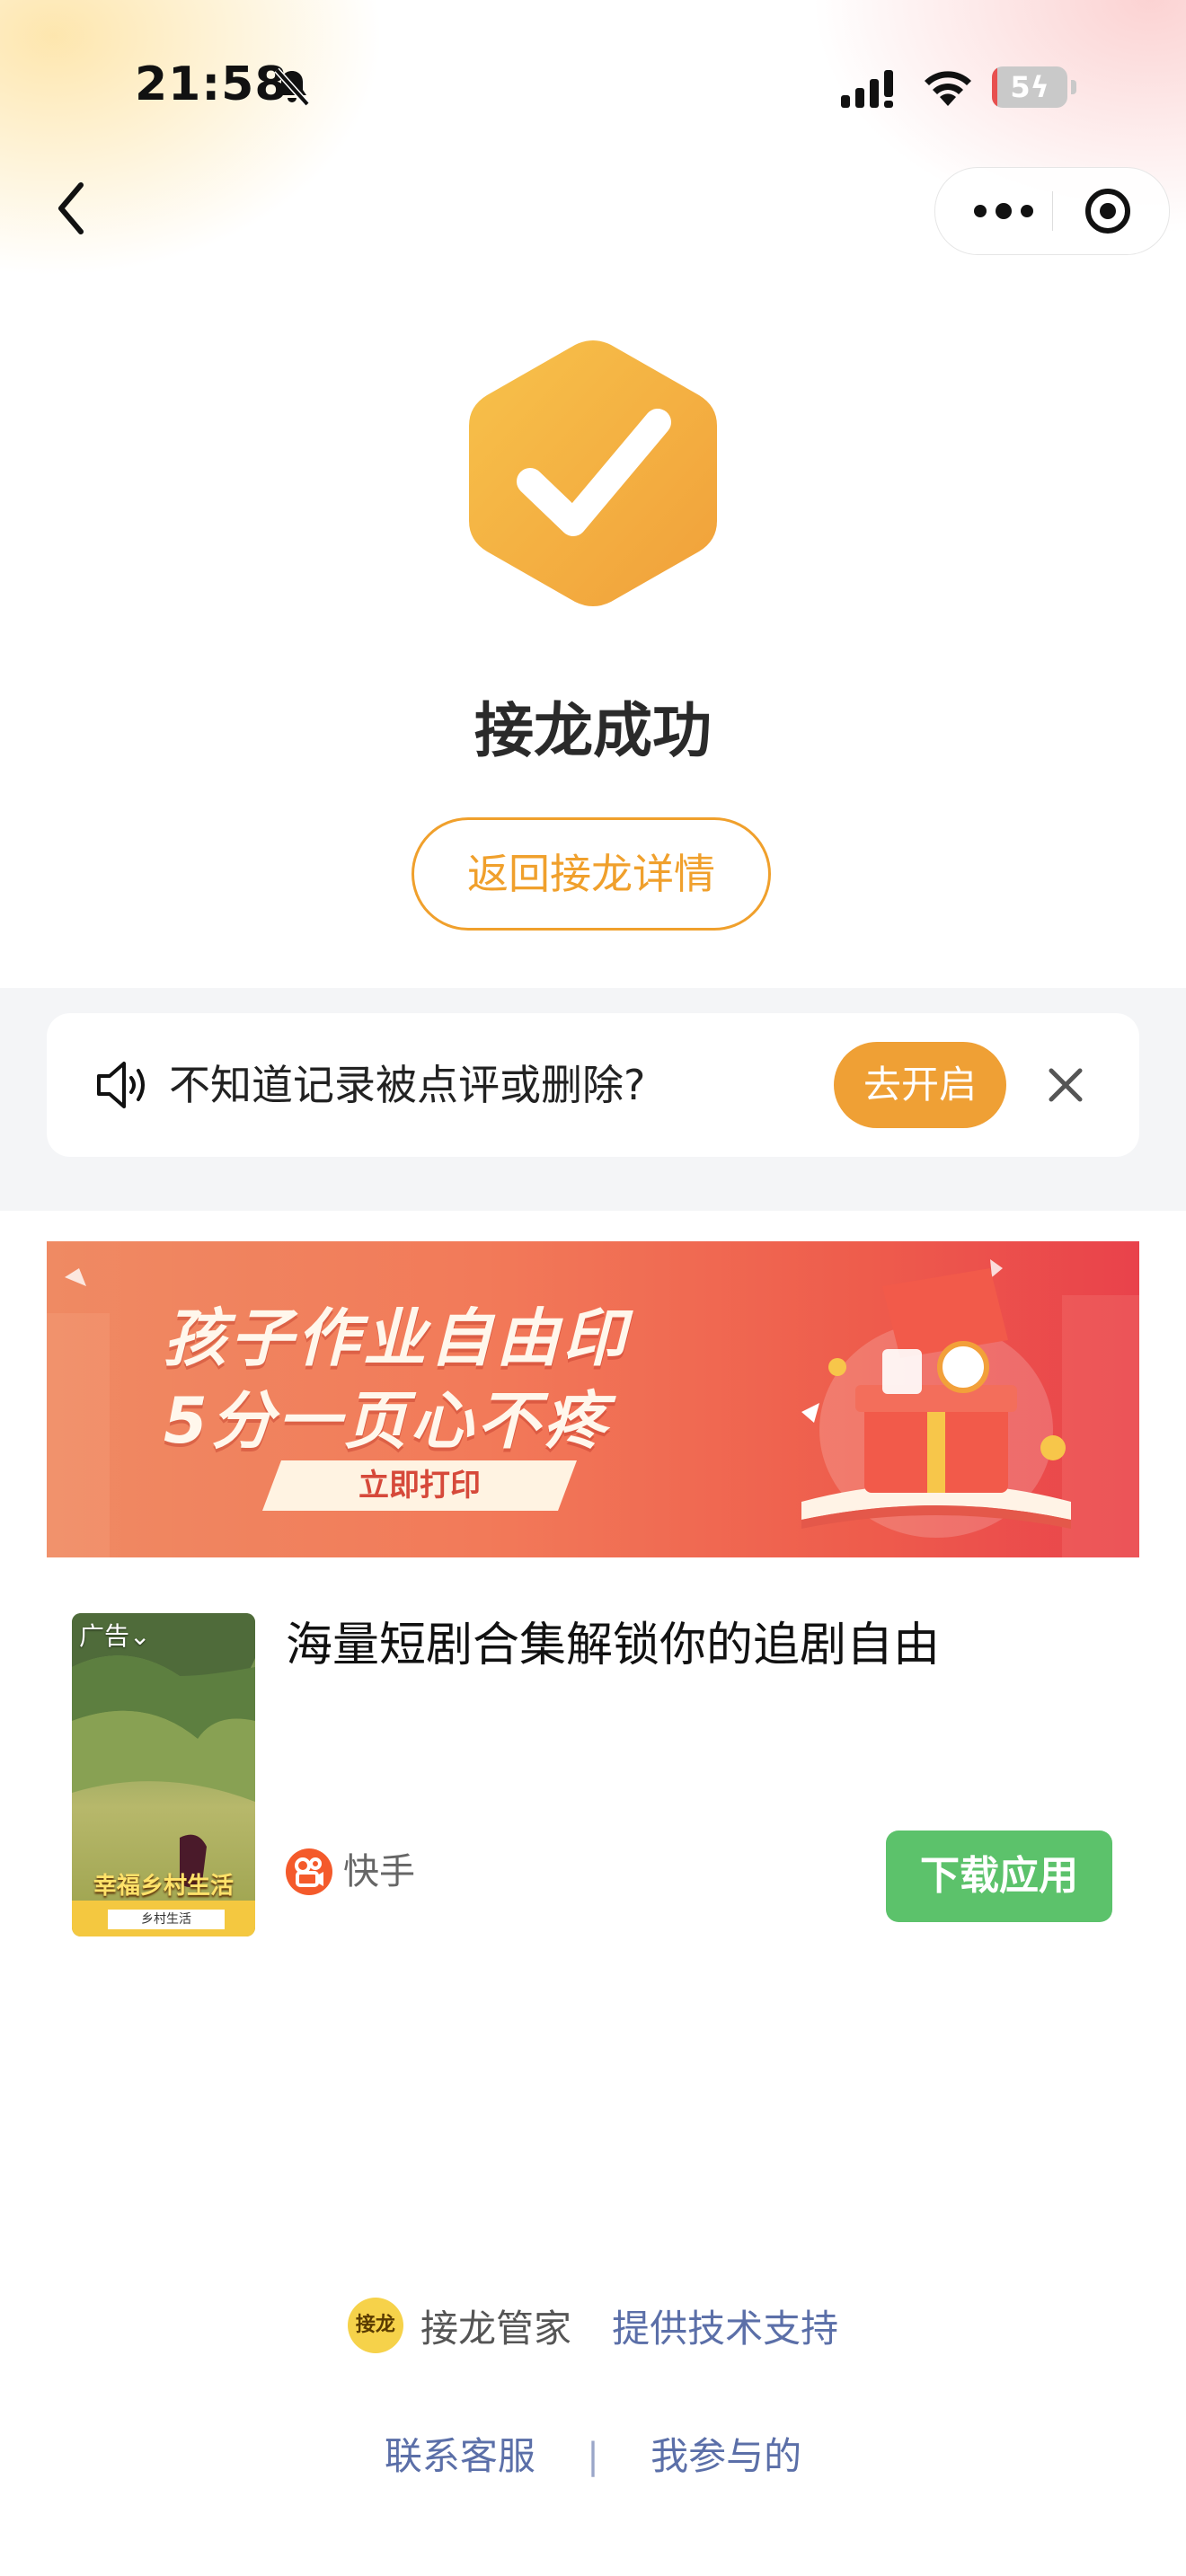 The width and height of the screenshot is (1186, 2576). What do you see at coordinates (593, 730) in the screenshot?
I see `page-title: 接龙成功` at bounding box center [593, 730].